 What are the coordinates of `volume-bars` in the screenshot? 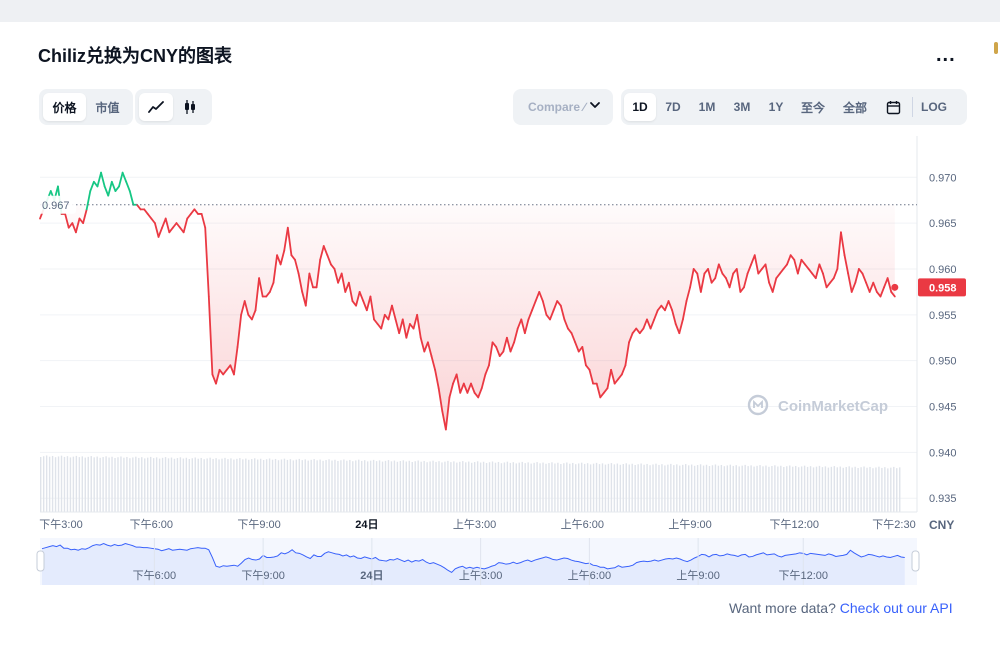 It's located at (470, 483).